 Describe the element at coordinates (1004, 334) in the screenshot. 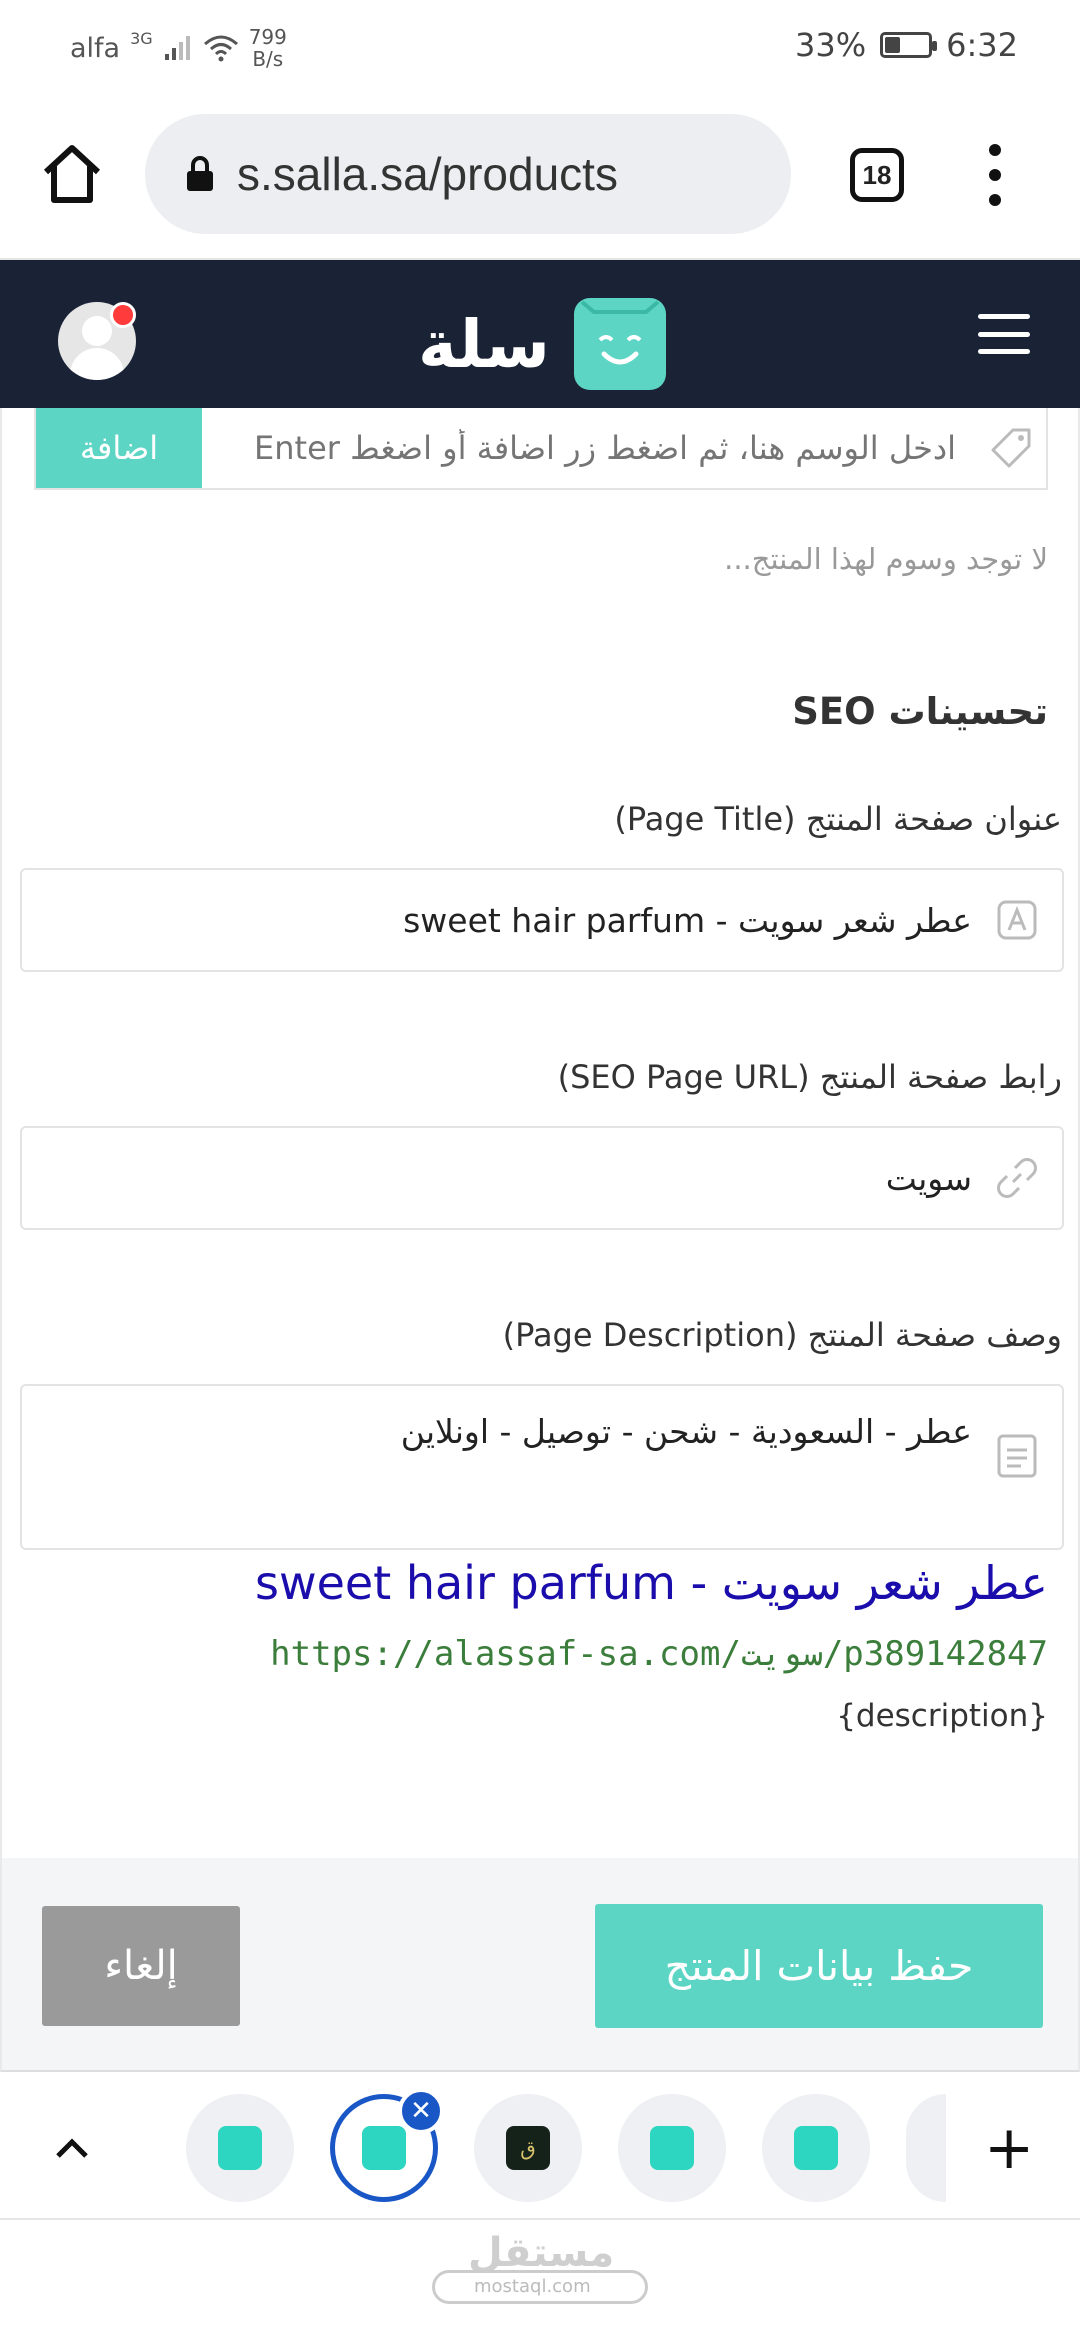

I see `hamburger-menu-icon` at that location.